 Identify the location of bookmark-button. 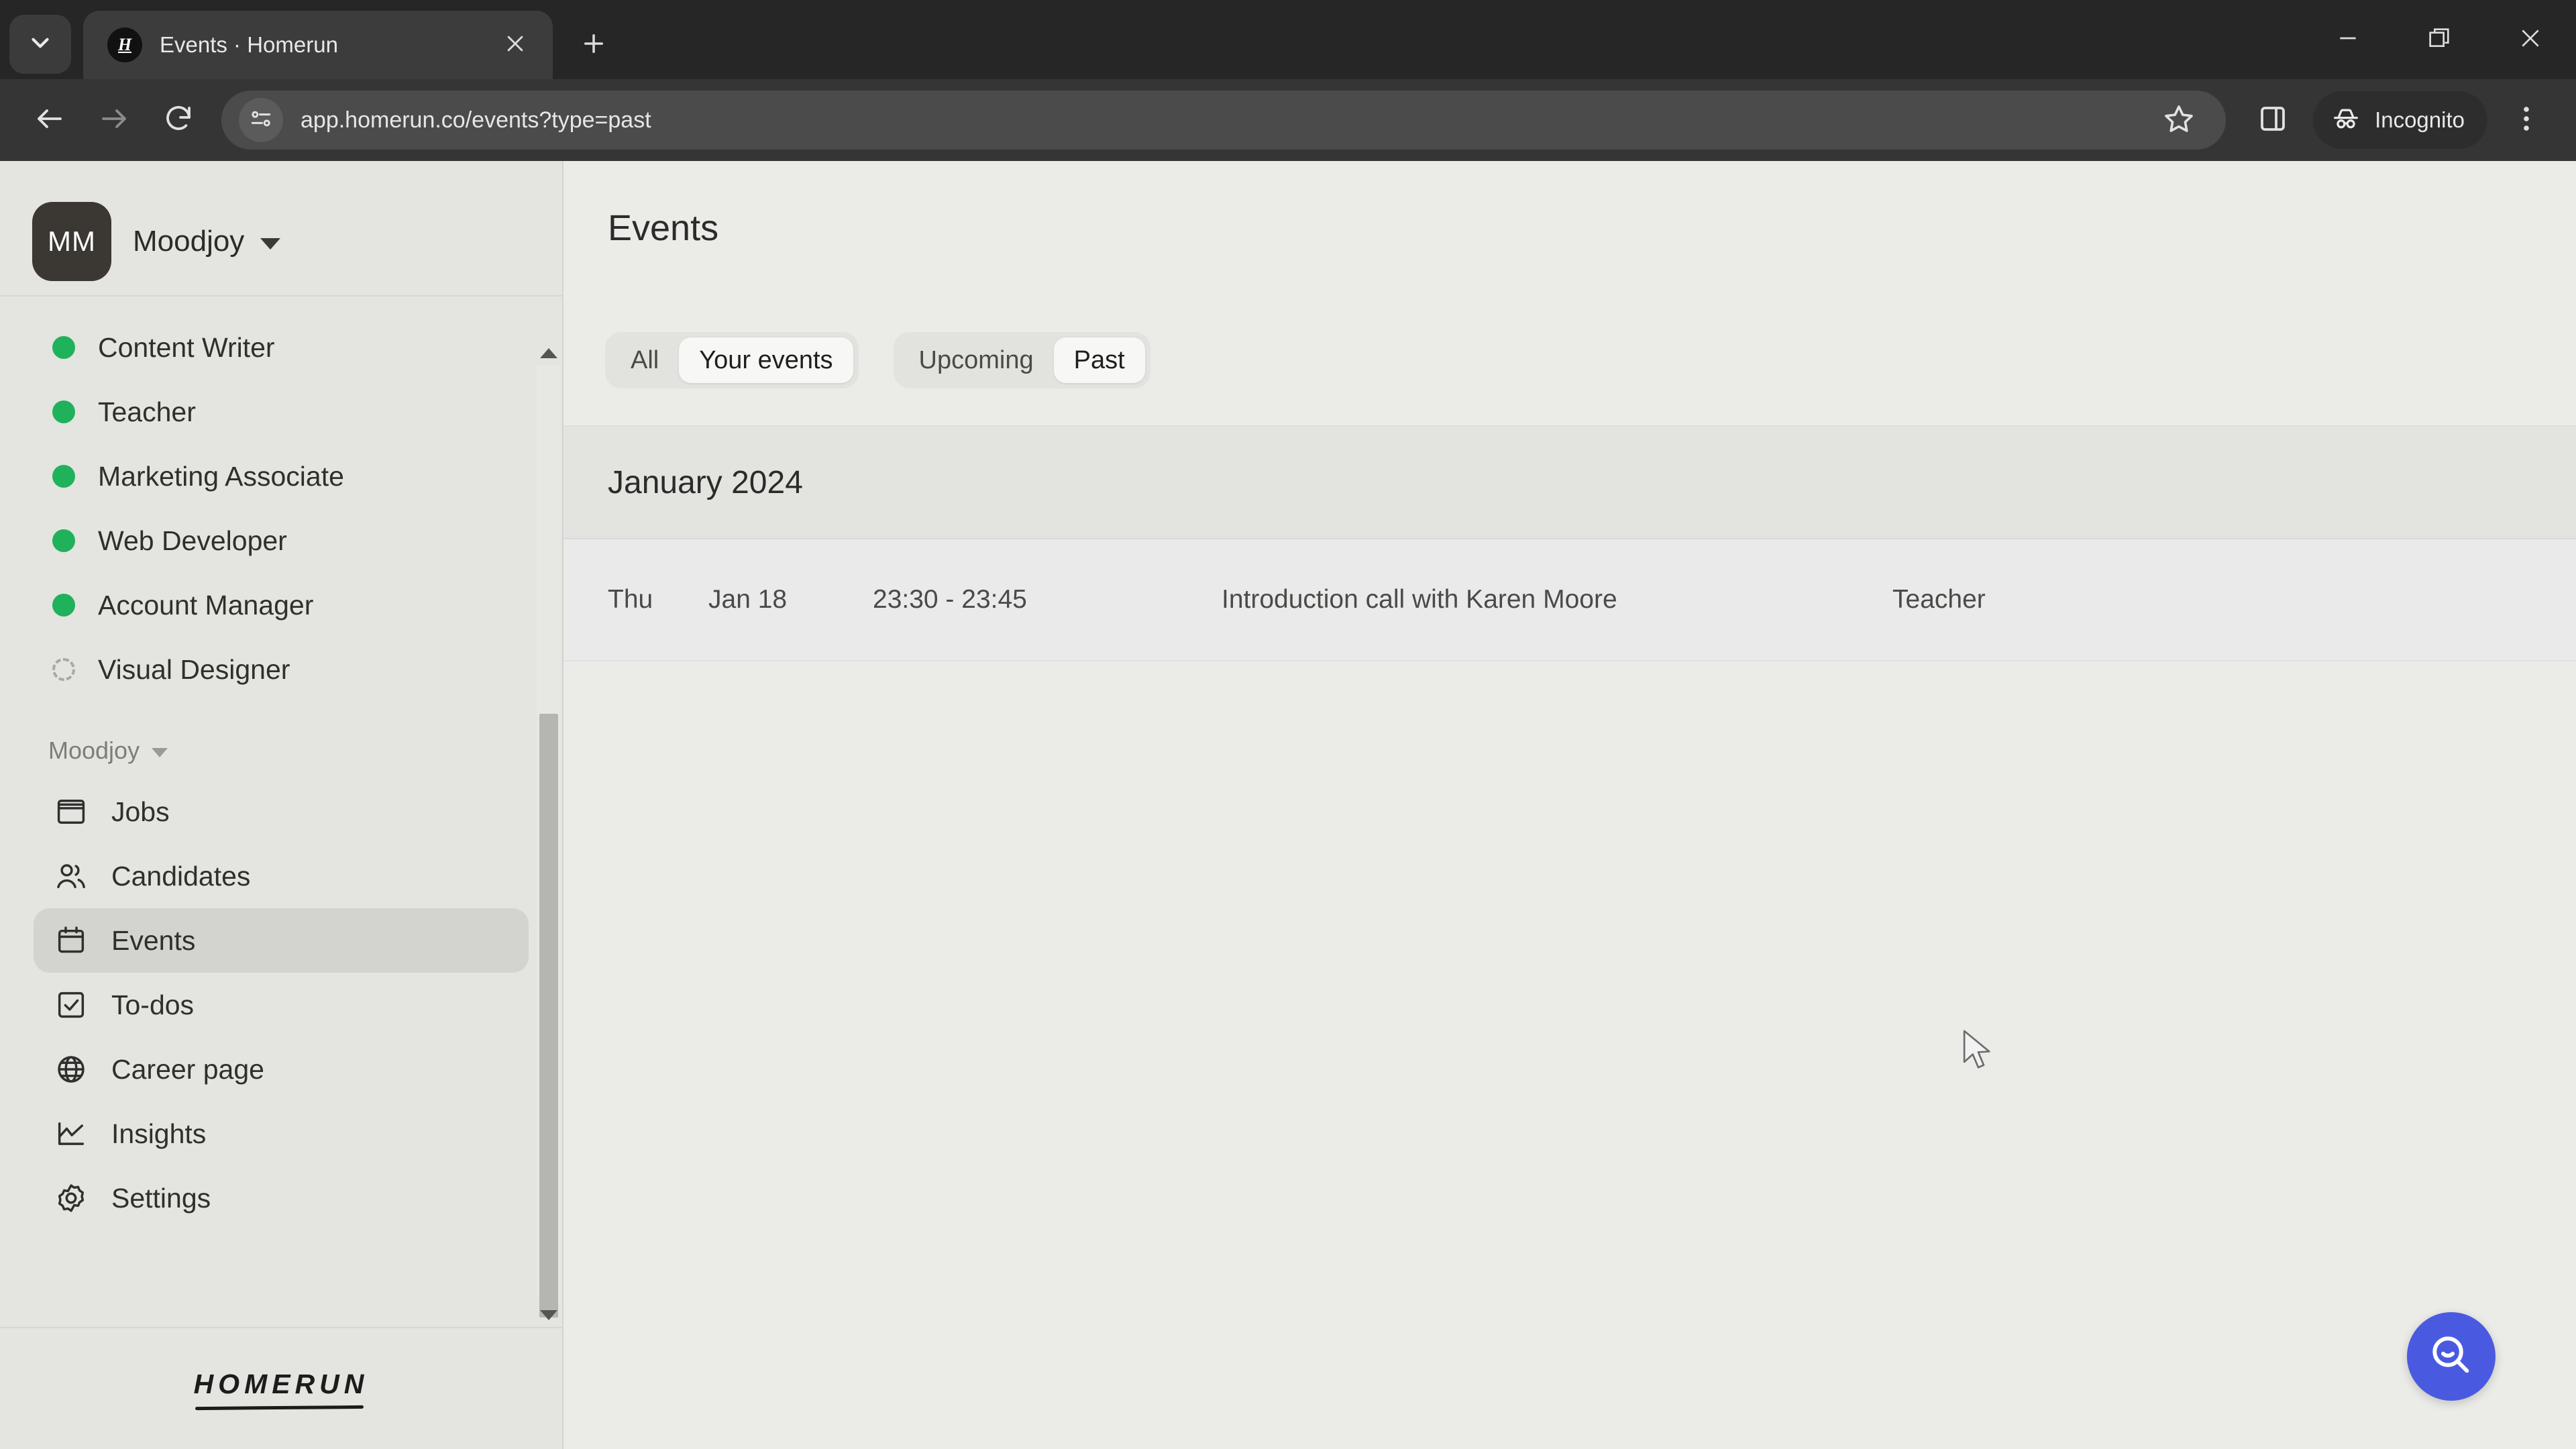
(2179, 120).